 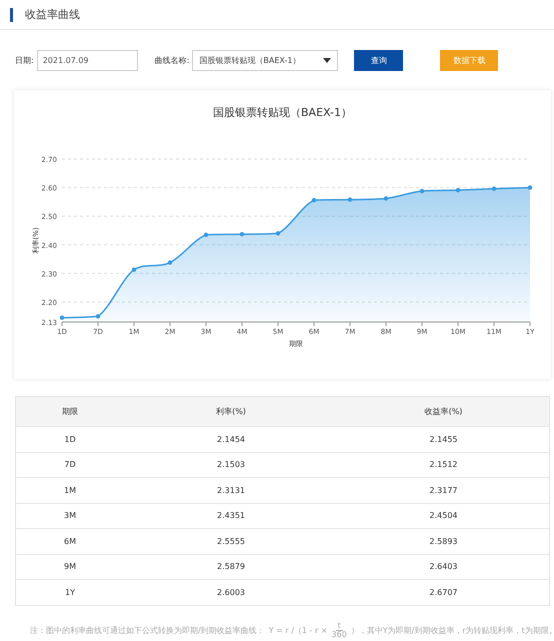 I want to click on column-header: 利率(%), so click(x=231, y=411).